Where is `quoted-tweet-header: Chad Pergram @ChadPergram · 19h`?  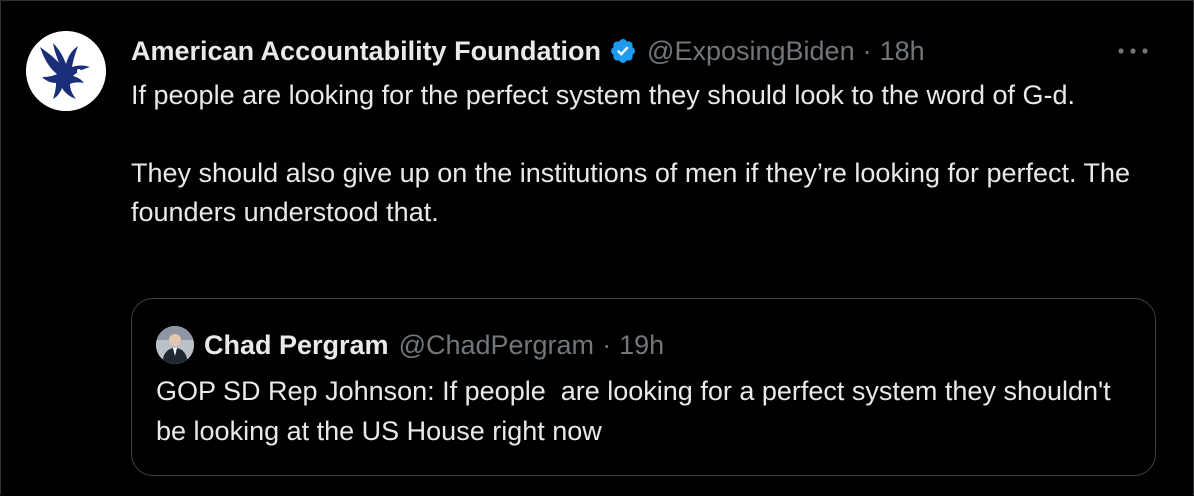
quoted-tweet-header: Chad Pergram @ChadPergram · 19h is located at coordinates (410, 345).